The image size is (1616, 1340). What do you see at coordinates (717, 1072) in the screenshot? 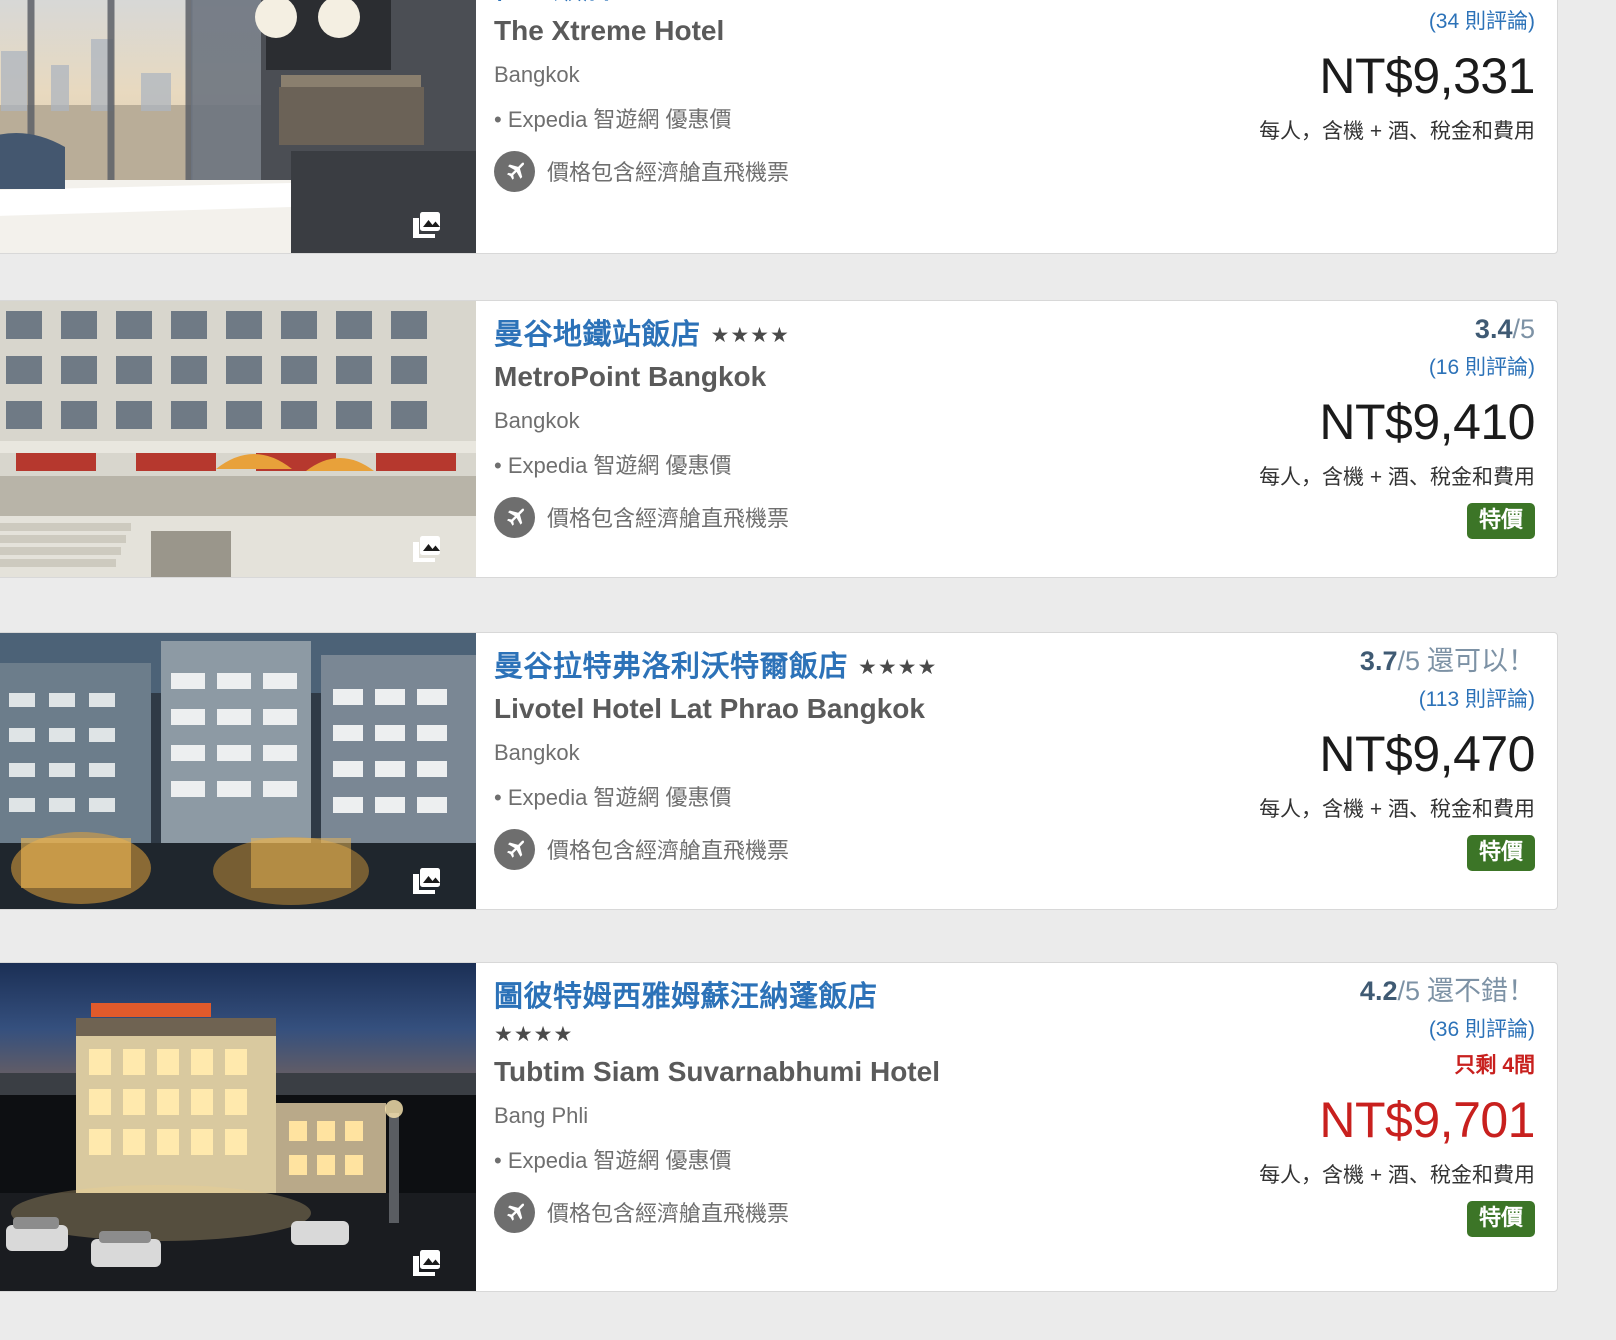
I see `hotel-name-en: Tubtim Siam Suvarnabhumi Hotel` at bounding box center [717, 1072].